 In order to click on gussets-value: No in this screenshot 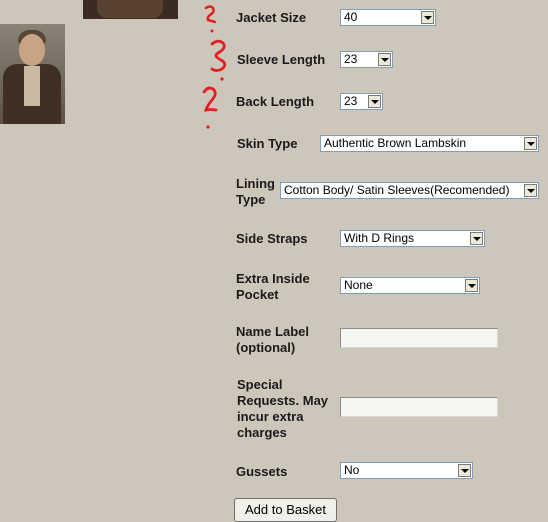, I will do `click(352, 470)`.